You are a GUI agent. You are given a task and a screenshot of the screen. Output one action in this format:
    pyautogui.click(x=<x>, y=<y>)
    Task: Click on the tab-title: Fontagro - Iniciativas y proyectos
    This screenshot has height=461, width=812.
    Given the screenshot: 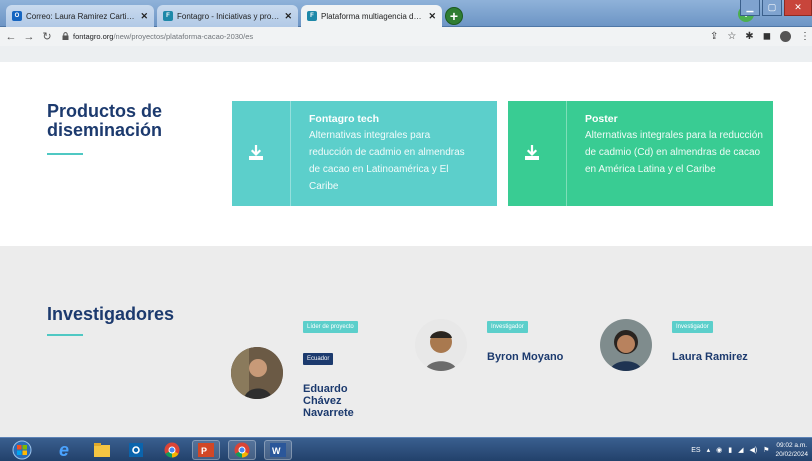 What is the action you would take?
    pyautogui.click(x=228, y=16)
    